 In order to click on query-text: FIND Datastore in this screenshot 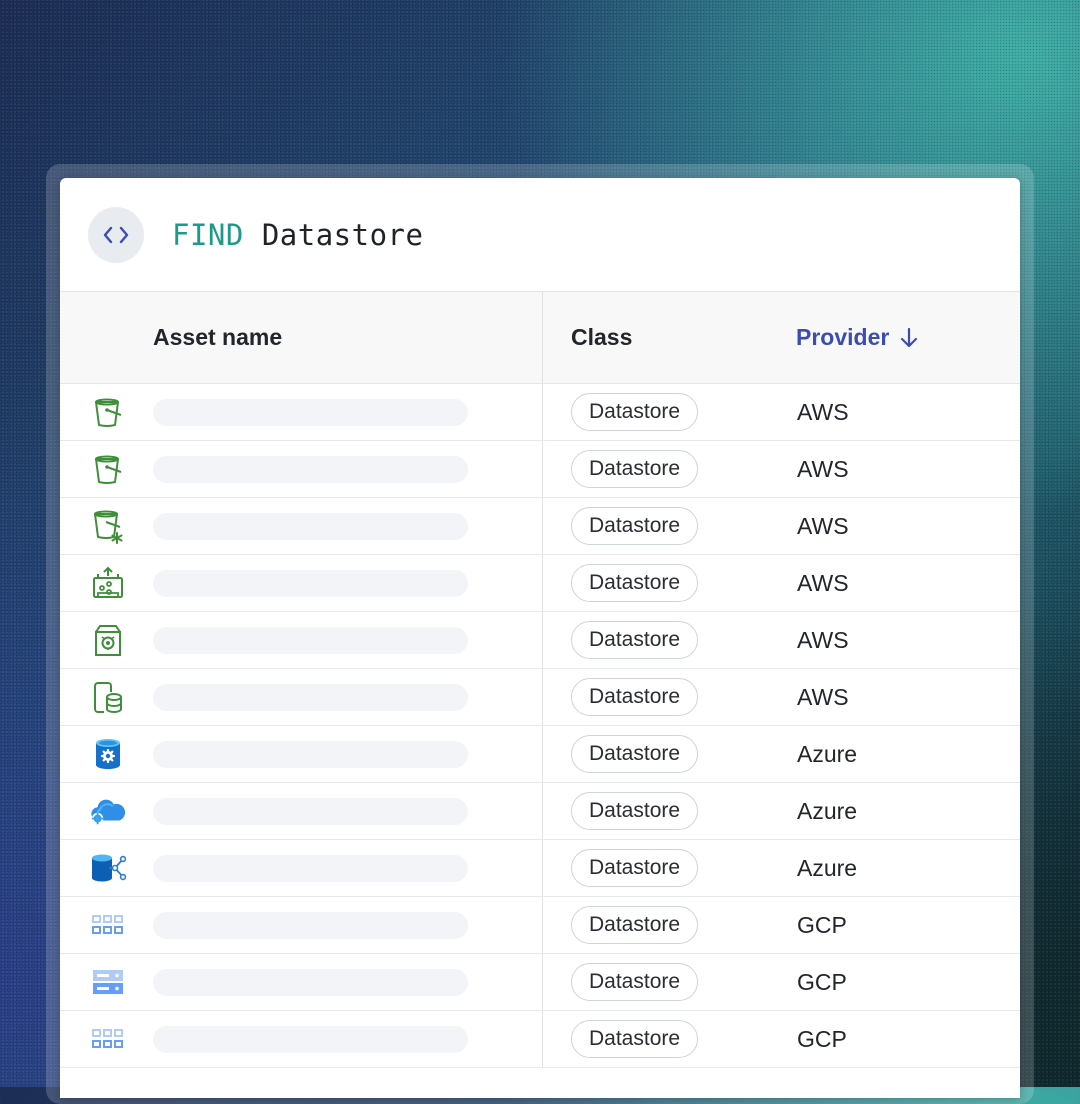, I will do `click(297, 235)`.